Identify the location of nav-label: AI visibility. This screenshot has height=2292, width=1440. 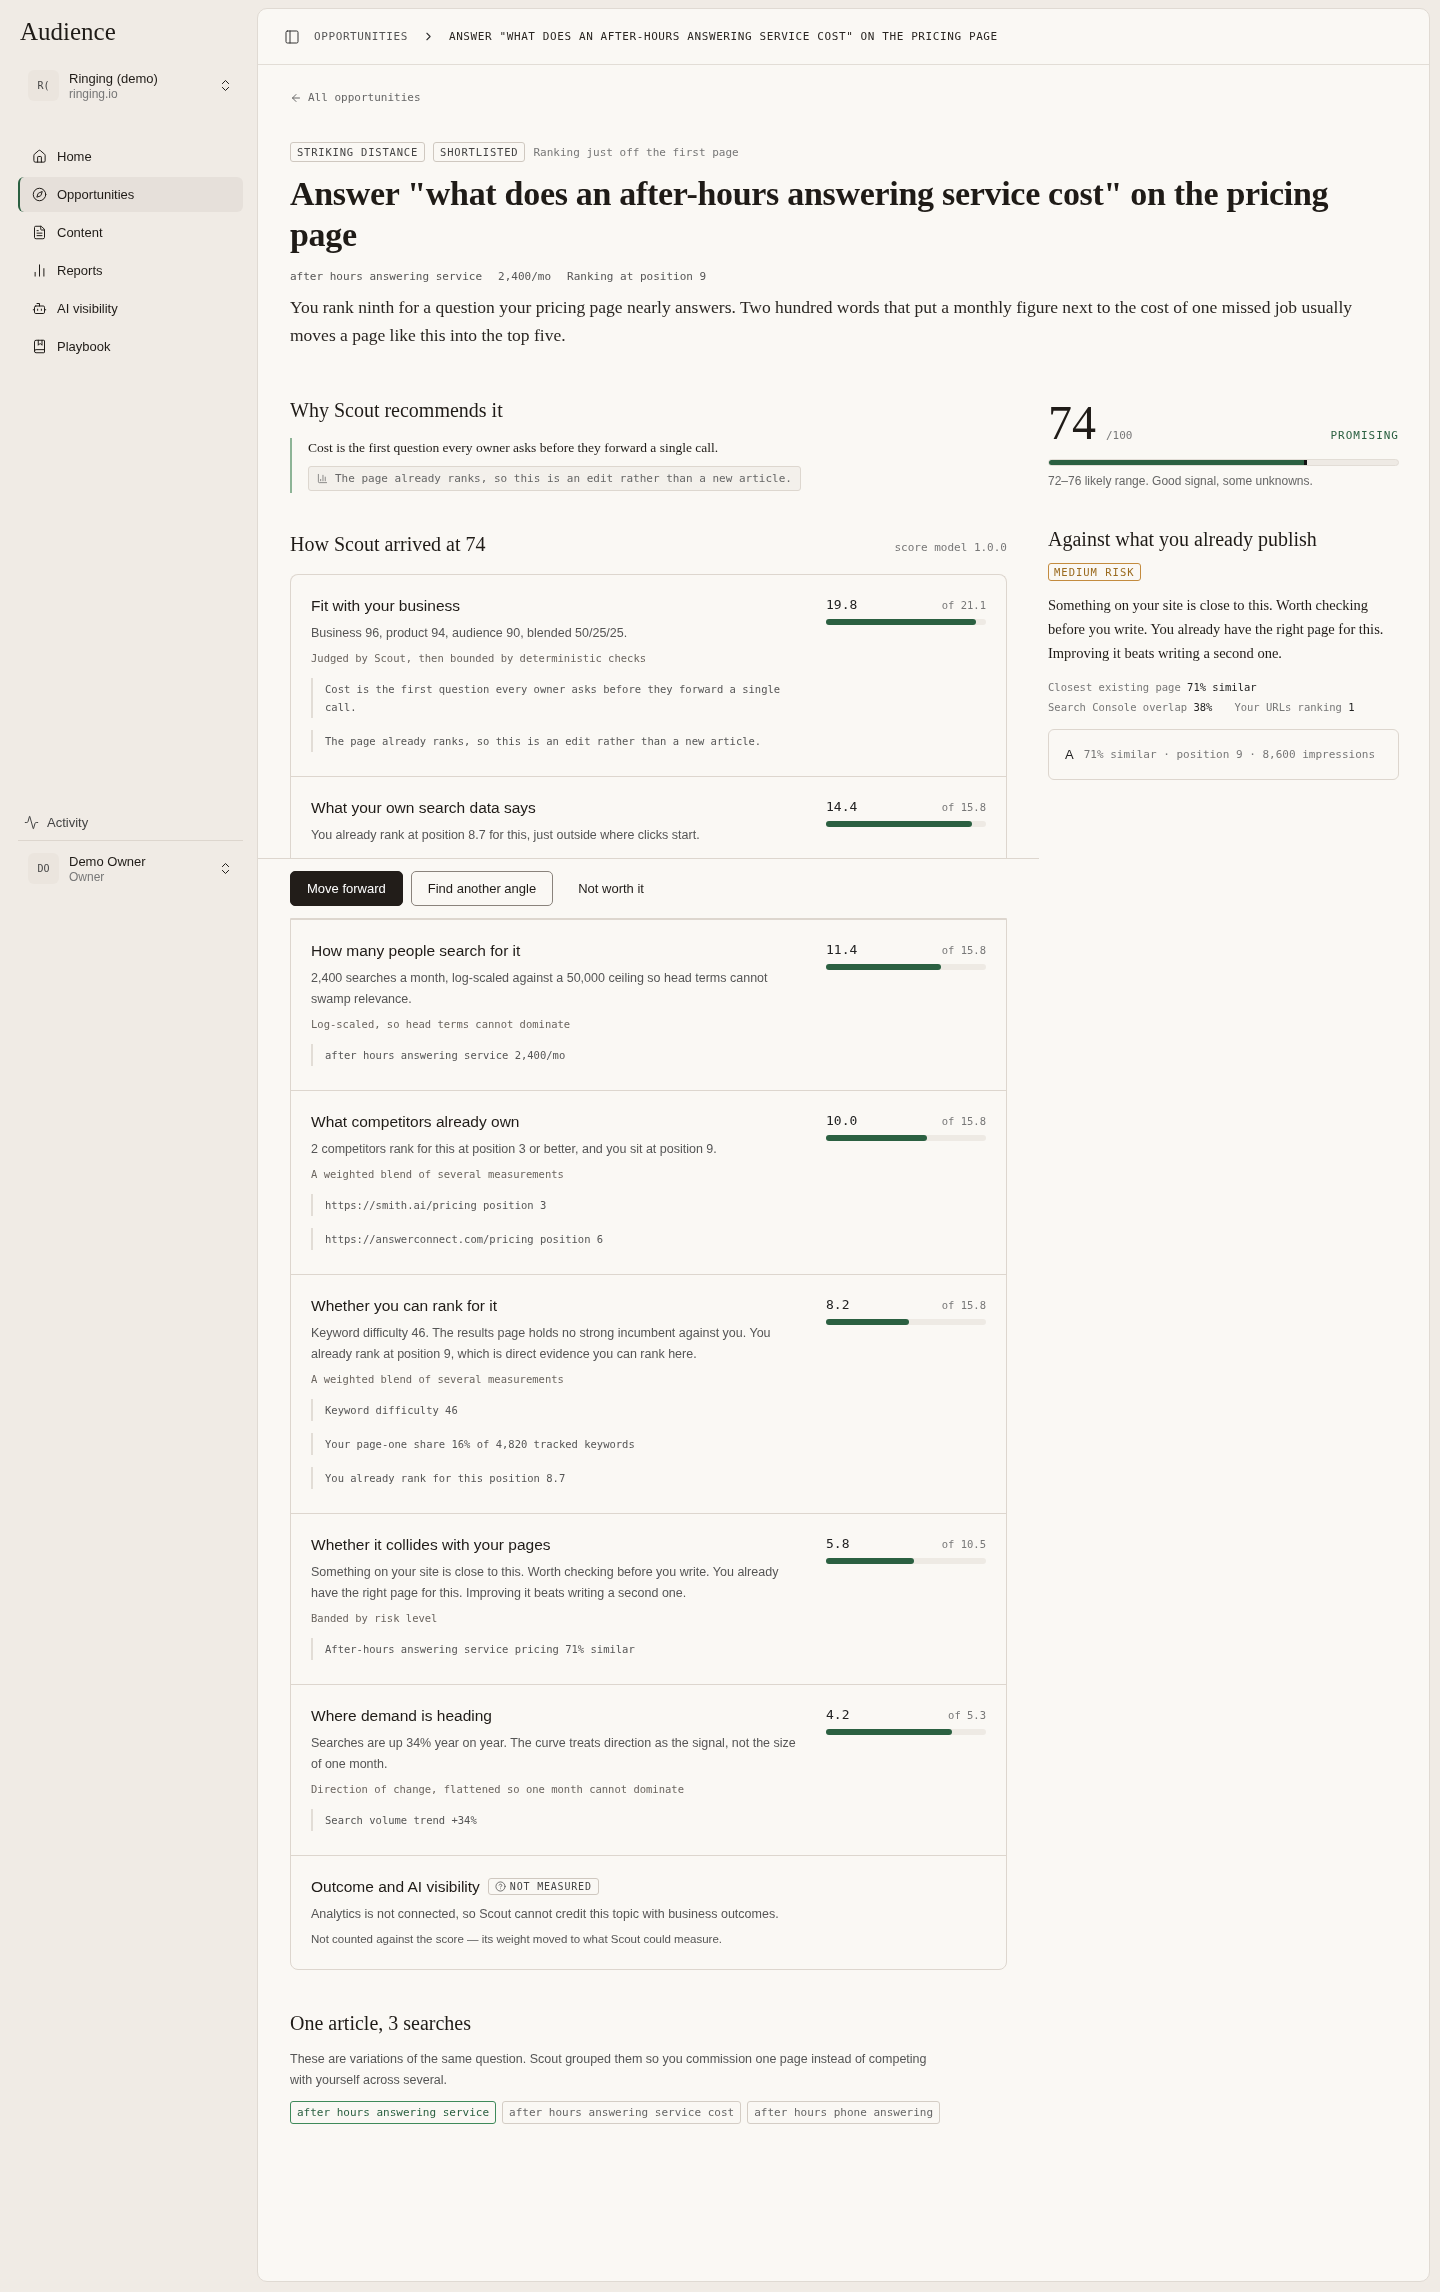
(87, 308).